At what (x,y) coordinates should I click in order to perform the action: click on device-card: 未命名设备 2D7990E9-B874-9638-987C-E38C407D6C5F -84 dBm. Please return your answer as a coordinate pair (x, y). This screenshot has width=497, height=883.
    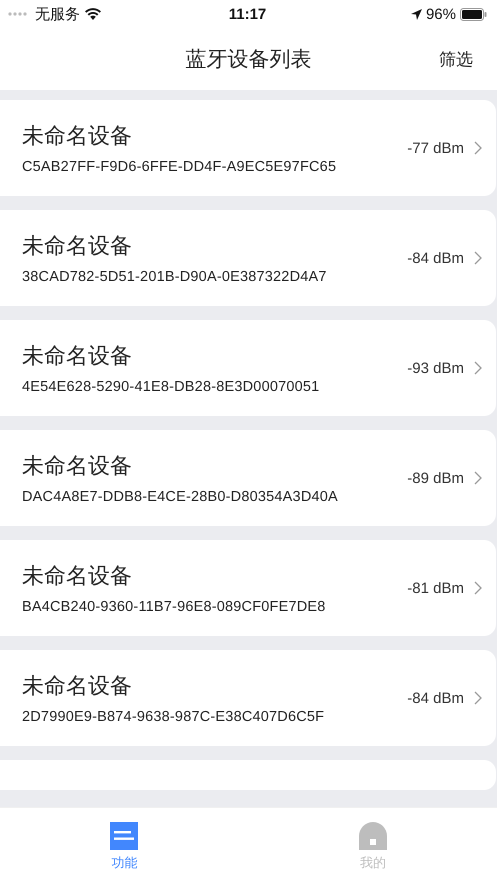
    Looking at the image, I should click on (248, 698).